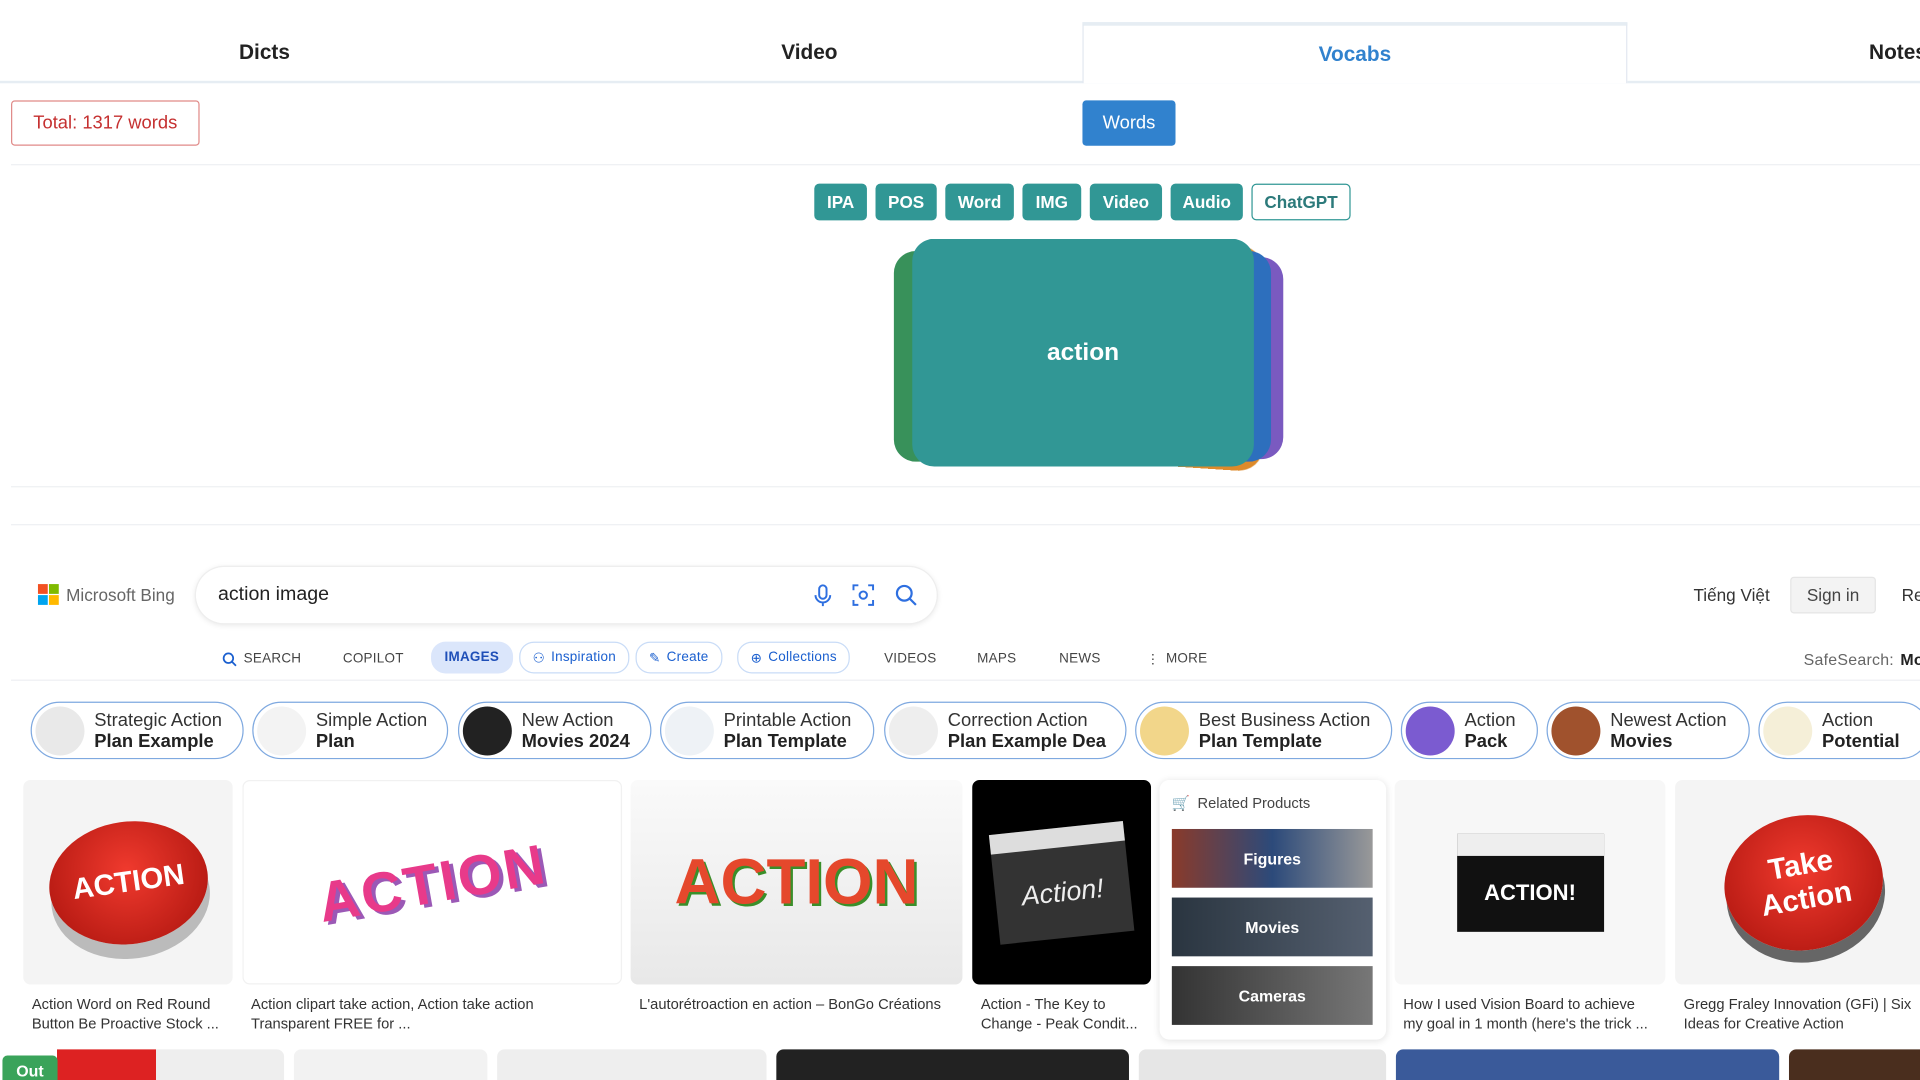  Describe the element at coordinates (1301, 202) in the screenshot. I see `chip-chatgpt: ChatGPT` at that location.